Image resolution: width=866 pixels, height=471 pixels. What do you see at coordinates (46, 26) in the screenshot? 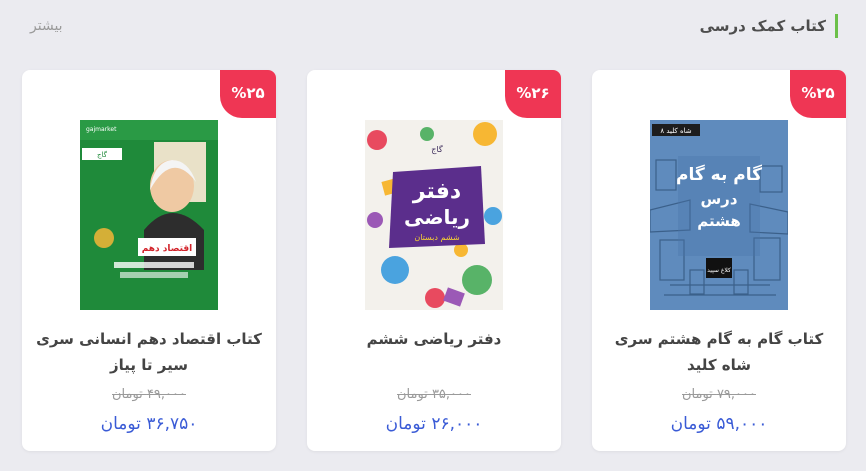
I see `more-link: بیشتر` at bounding box center [46, 26].